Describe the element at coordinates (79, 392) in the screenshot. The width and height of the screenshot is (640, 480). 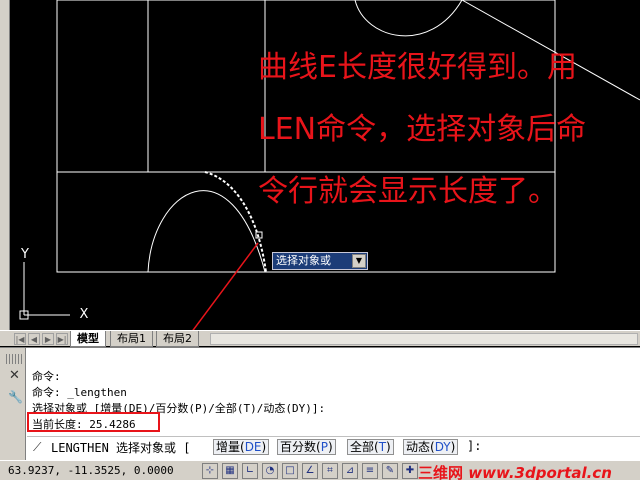
I see `history-line-2: 命令: _lengthen` at that location.